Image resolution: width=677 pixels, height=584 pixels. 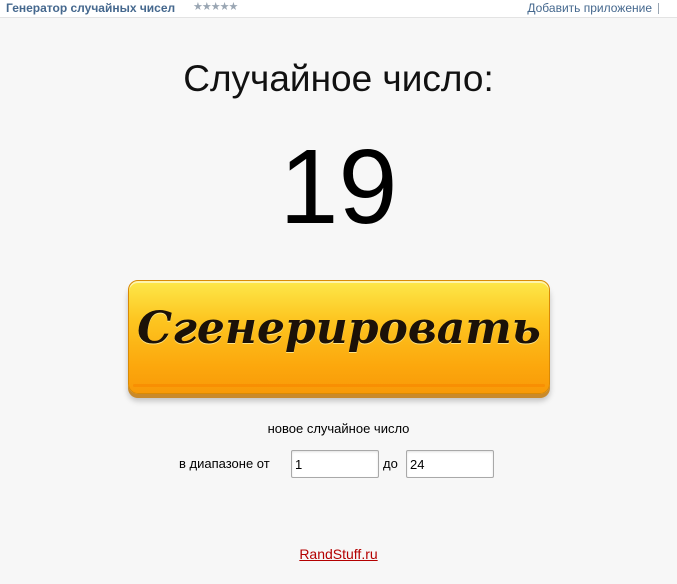 I want to click on range-to-label: до, so click(x=390, y=463).